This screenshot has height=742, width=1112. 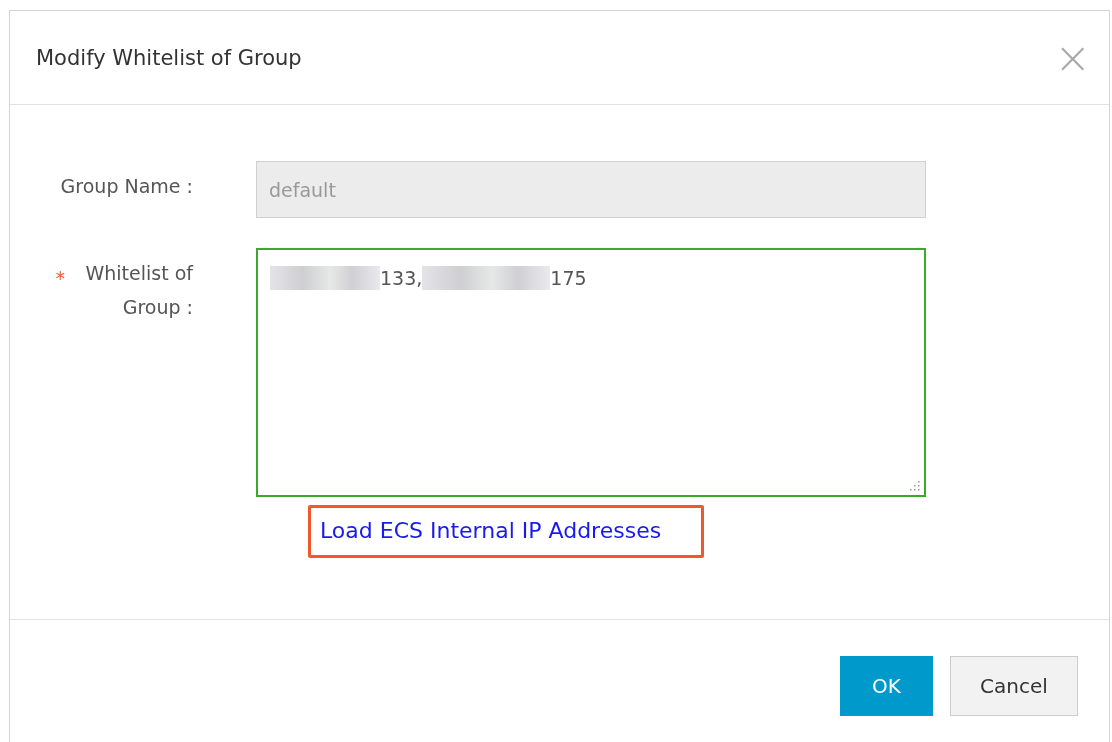 What do you see at coordinates (1014, 686) in the screenshot?
I see `cancel-button: Cancel` at bounding box center [1014, 686].